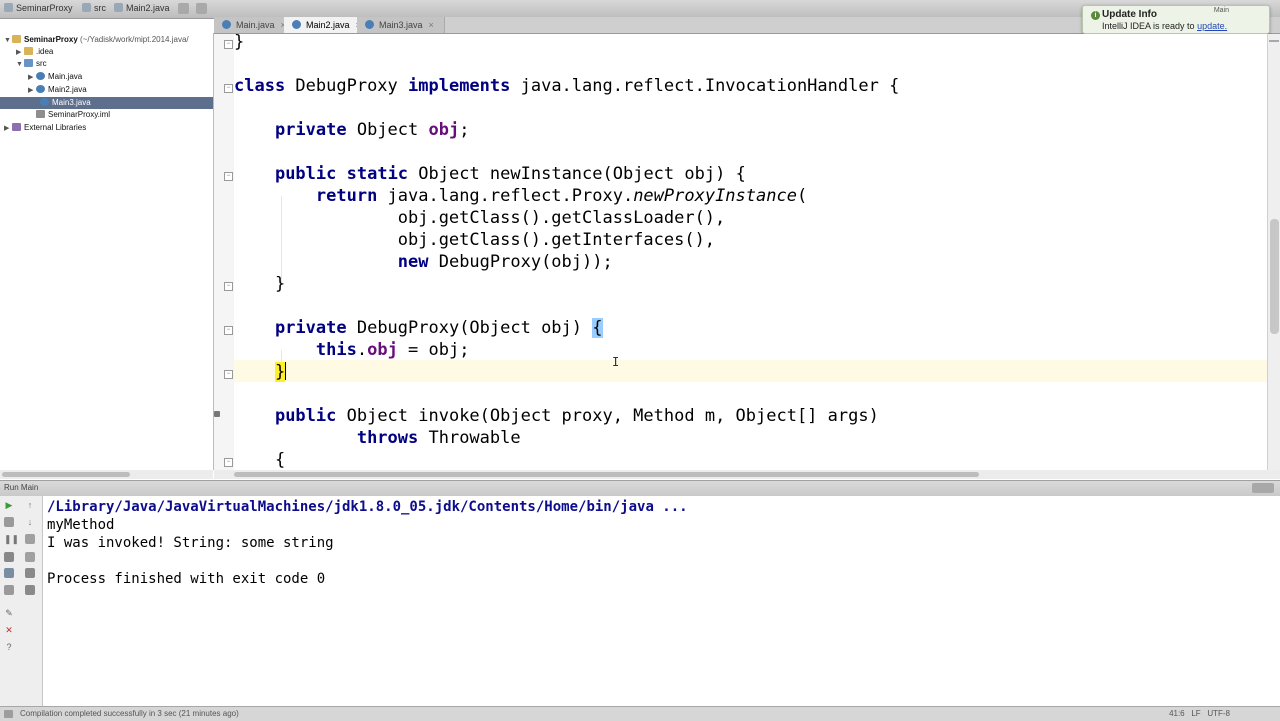 Image resolution: width=1280 pixels, height=721 pixels. Describe the element at coordinates (1177, 713) in the screenshot. I see `caret-position: 41:6` at that location.